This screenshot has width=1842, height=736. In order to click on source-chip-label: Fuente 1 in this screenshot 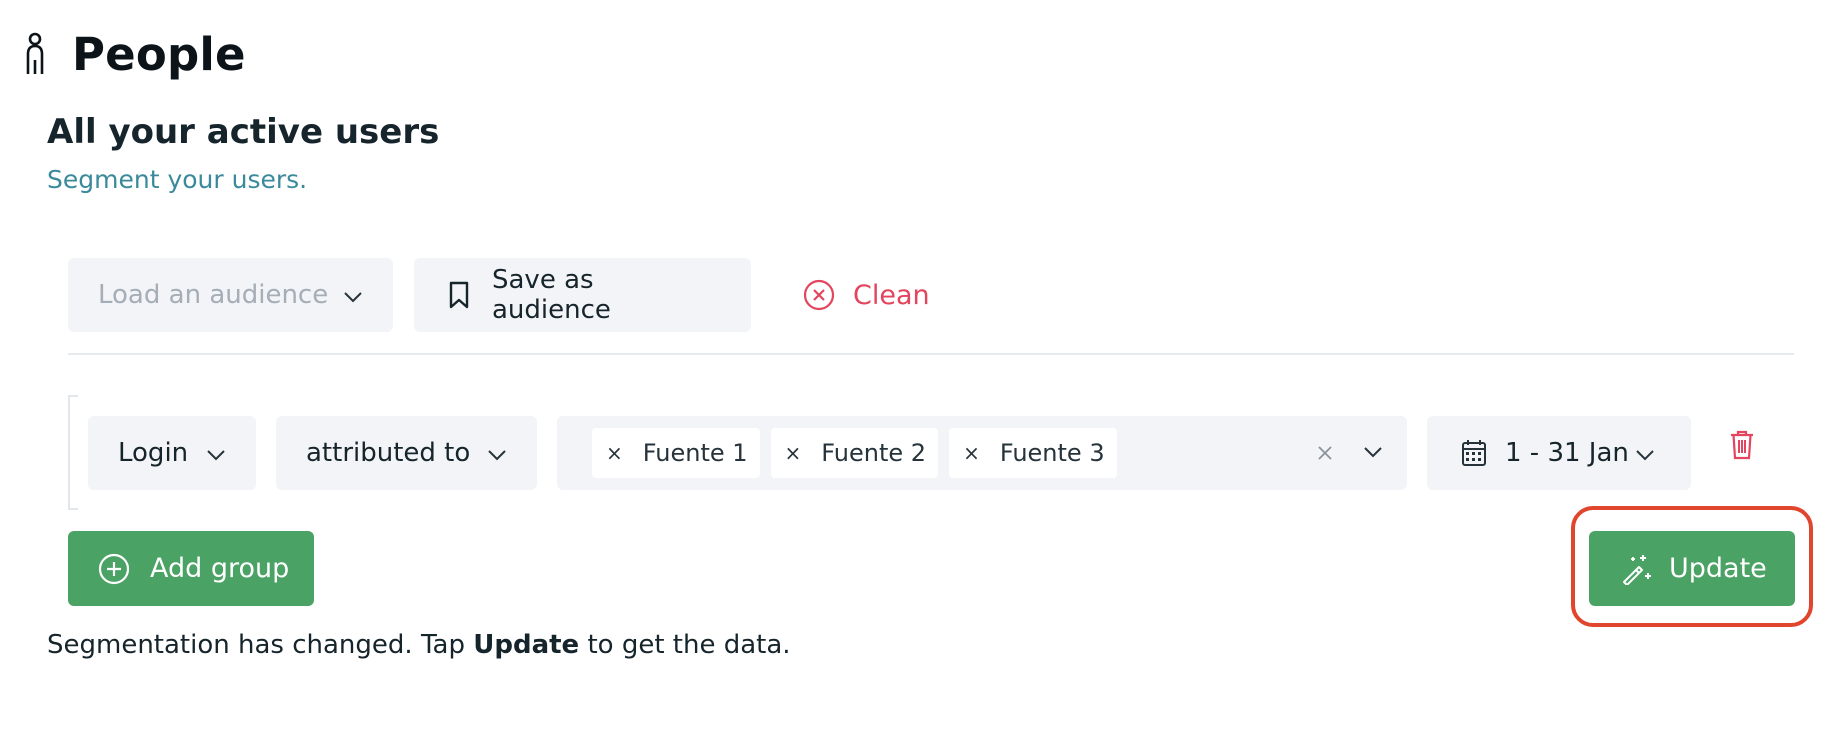, I will do `click(695, 452)`.